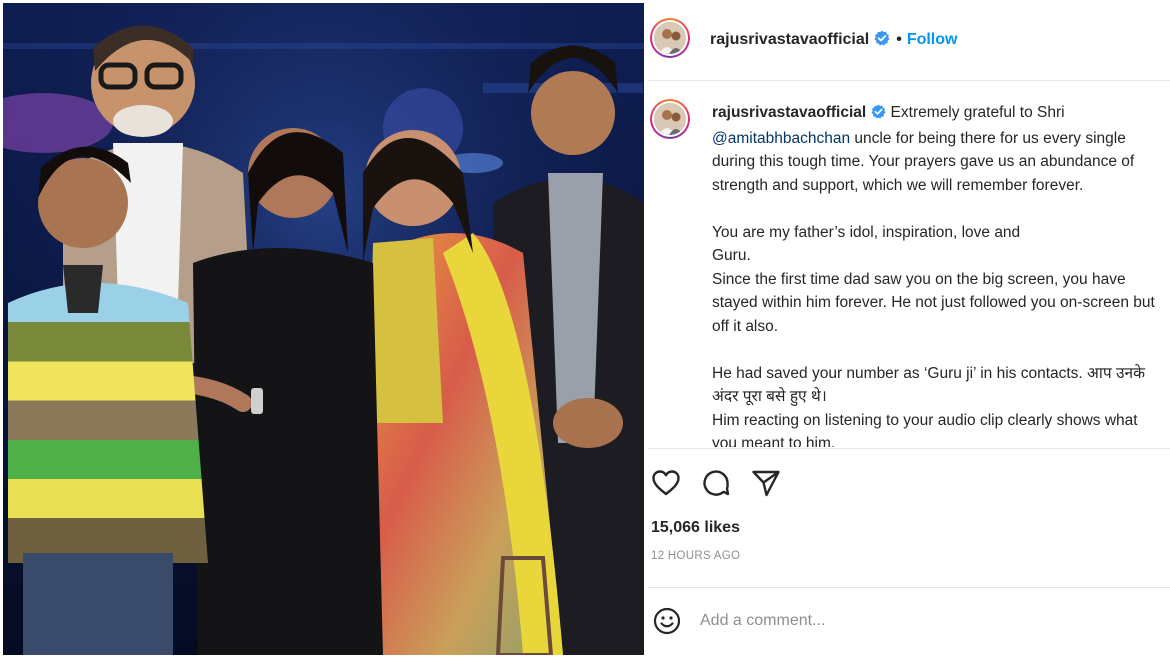 The width and height of the screenshot is (1170, 658). Describe the element at coordinates (666, 483) in the screenshot. I see `heart-icon` at that location.